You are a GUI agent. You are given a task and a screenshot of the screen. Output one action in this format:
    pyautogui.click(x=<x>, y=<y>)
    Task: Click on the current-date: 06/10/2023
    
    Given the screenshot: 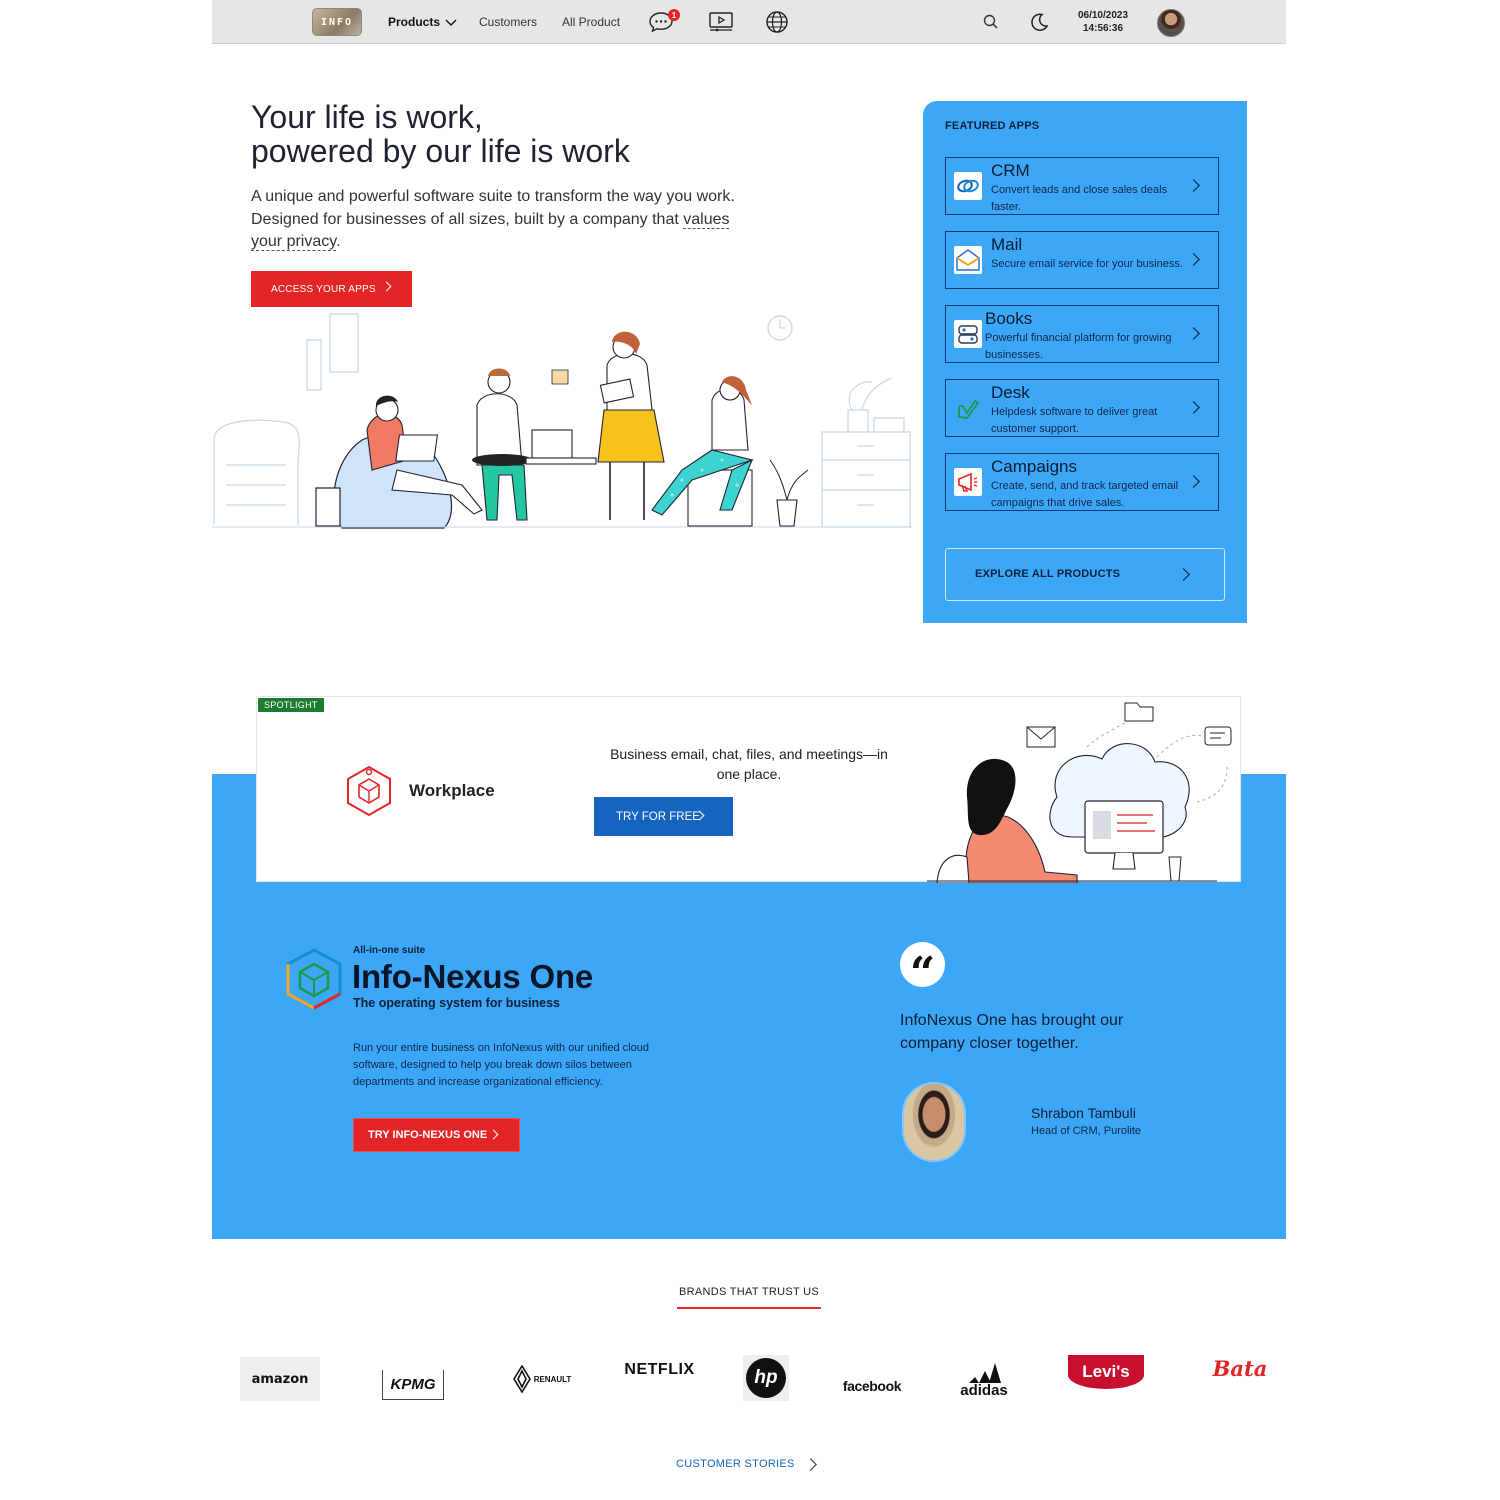 What is the action you would take?
    pyautogui.click(x=1103, y=15)
    